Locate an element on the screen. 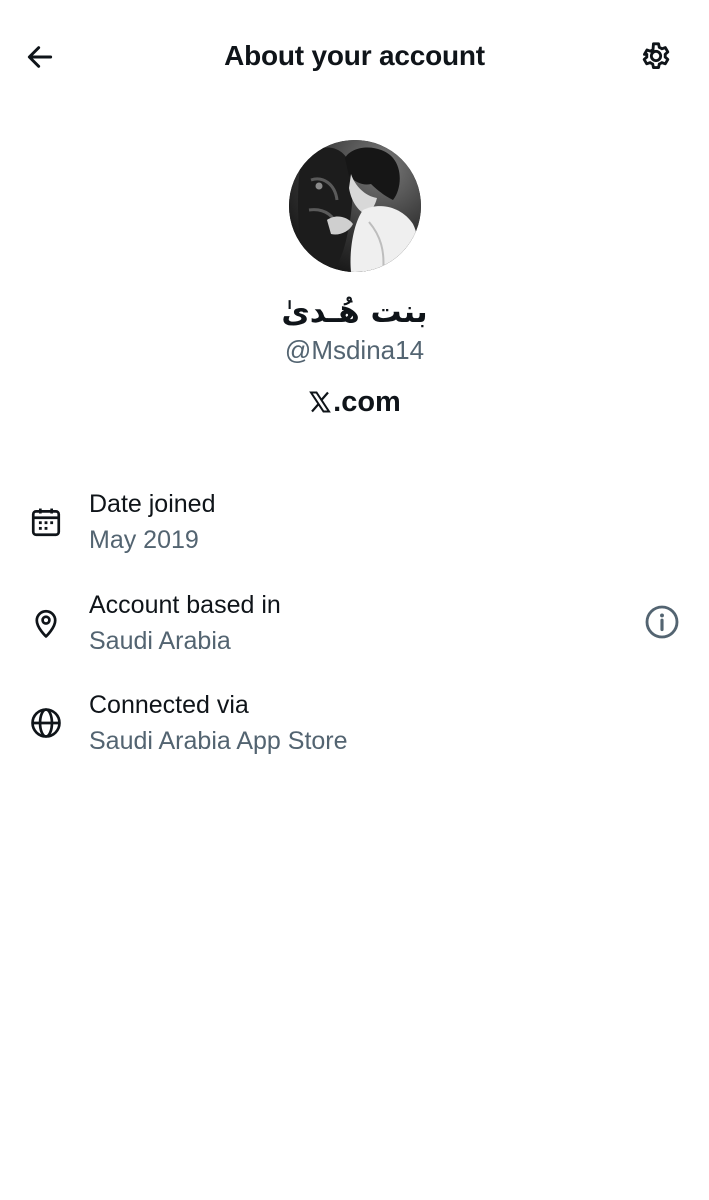 The width and height of the screenshot is (709, 1200). detail-label: Account based in is located at coordinates (185, 605).